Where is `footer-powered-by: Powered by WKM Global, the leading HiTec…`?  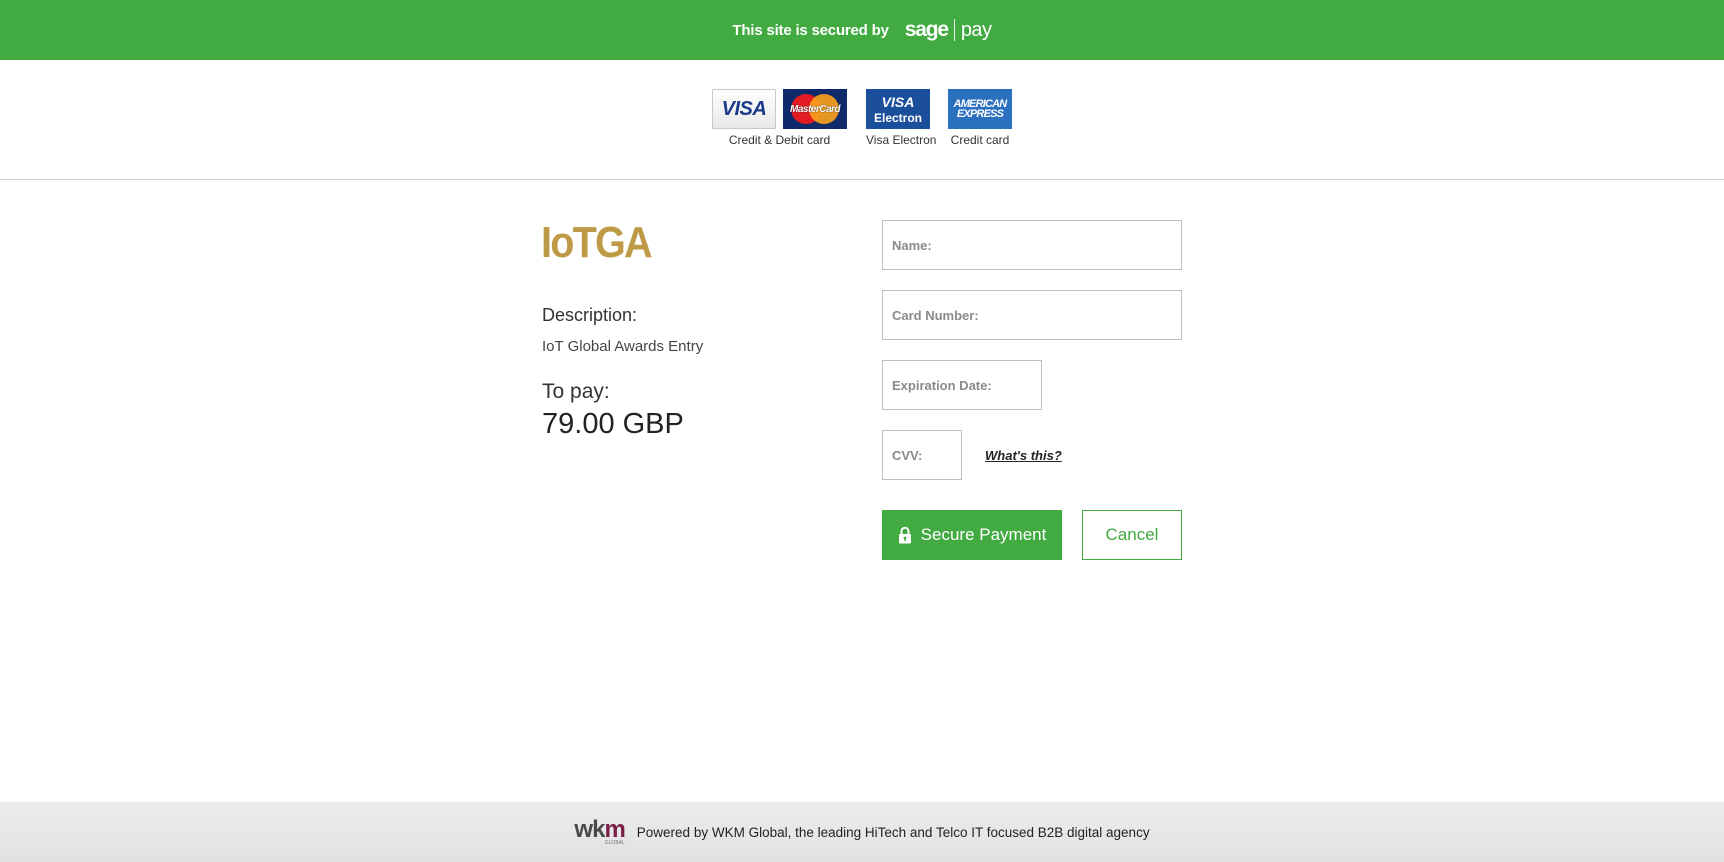
footer-powered-by: Powered by WKM Global, the leading HiTec… is located at coordinates (893, 832).